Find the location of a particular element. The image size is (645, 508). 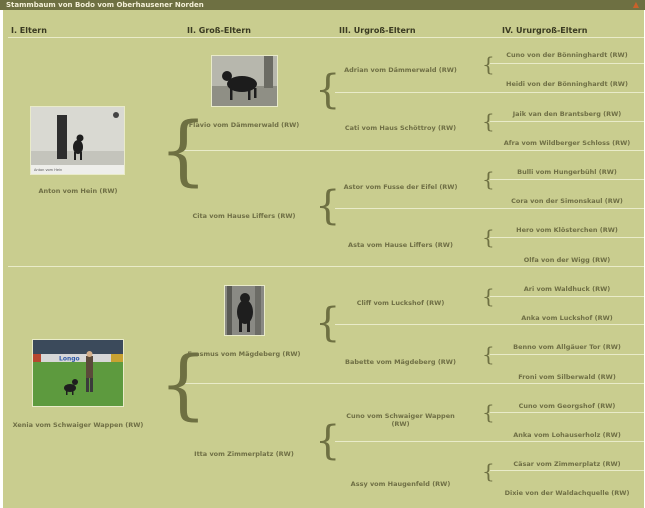

gen1-name: Anton vom Hein (RW) is located at coordinates (78, 191).